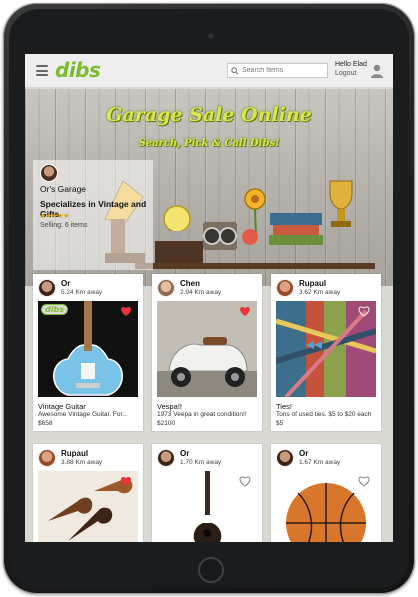 This screenshot has width=418, height=597. Describe the element at coordinates (88, 349) in the screenshot. I see `item-photo: dibs` at that location.